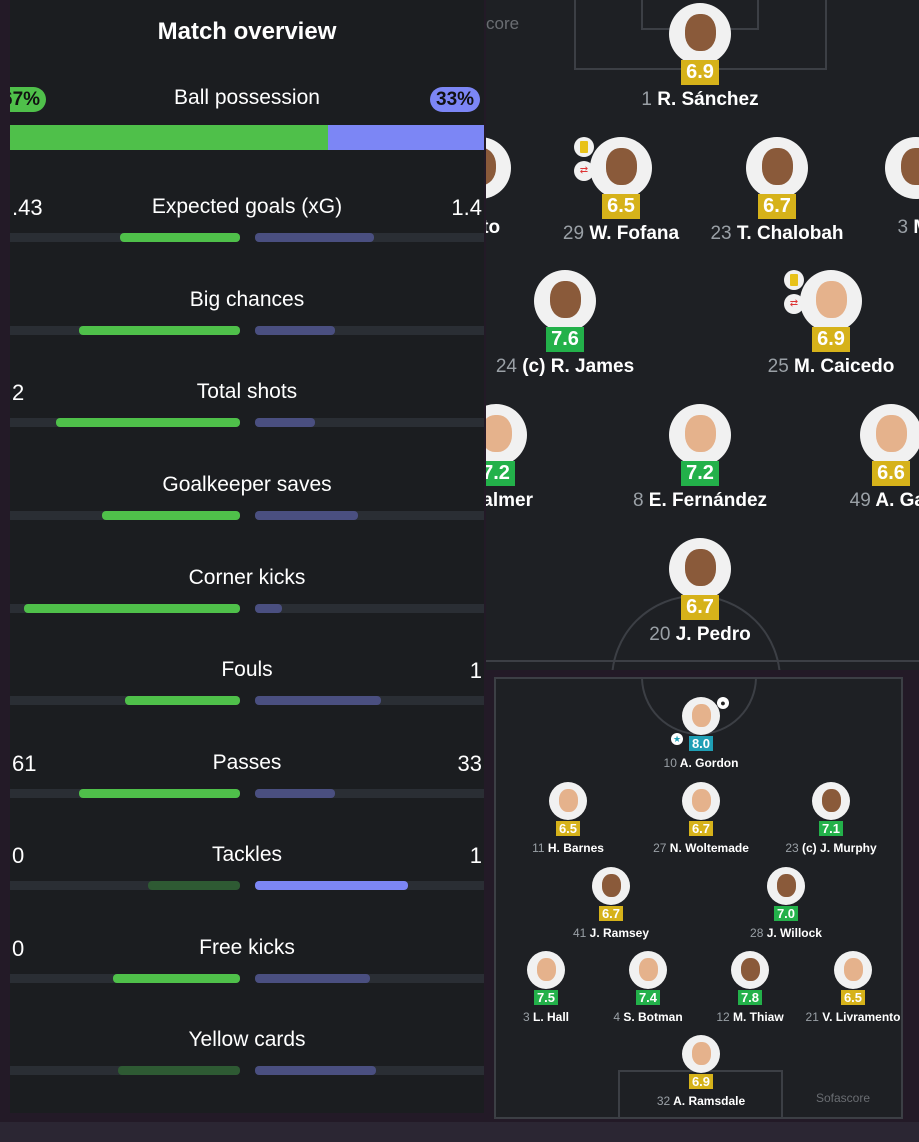 The height and width of the screenshot is (1142, 919). I want to click on player-name-text: J. Willock, so click(794, 933).